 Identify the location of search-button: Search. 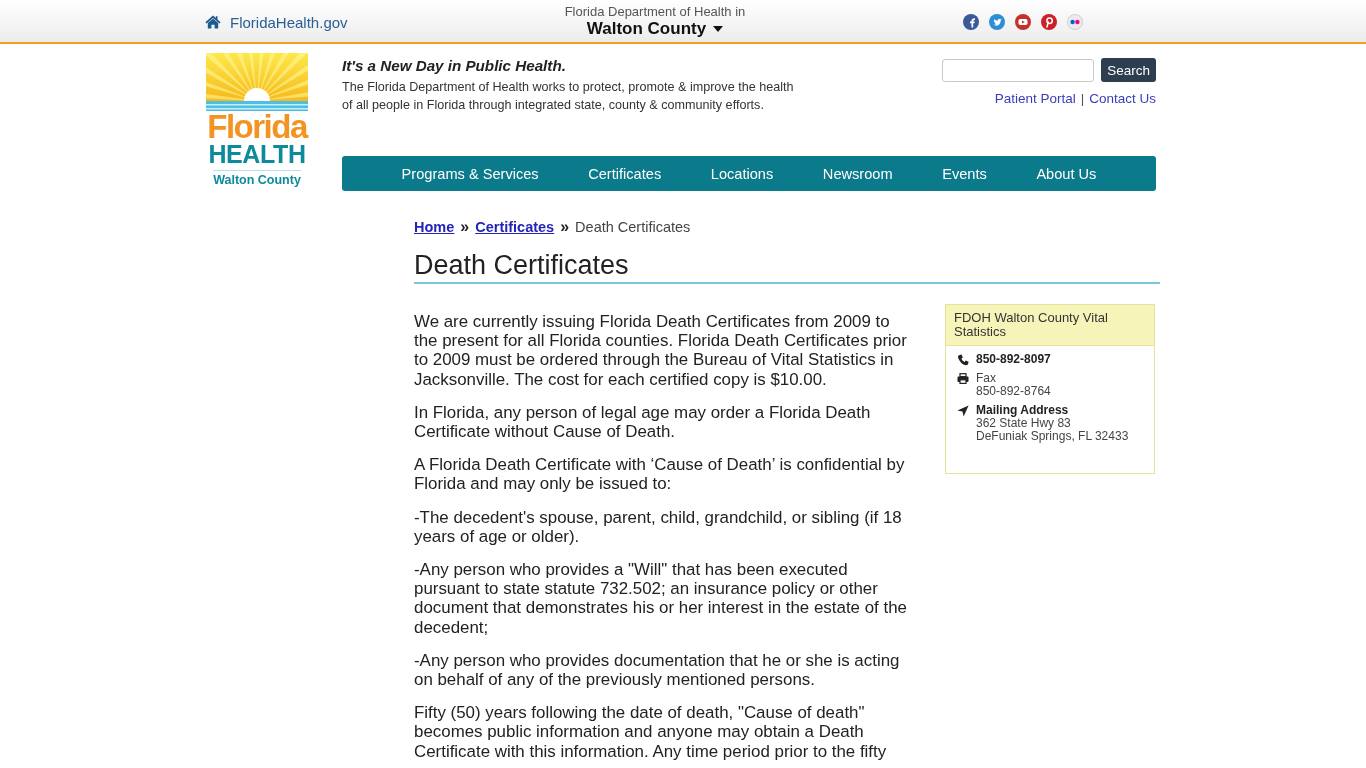
(1128, 70).